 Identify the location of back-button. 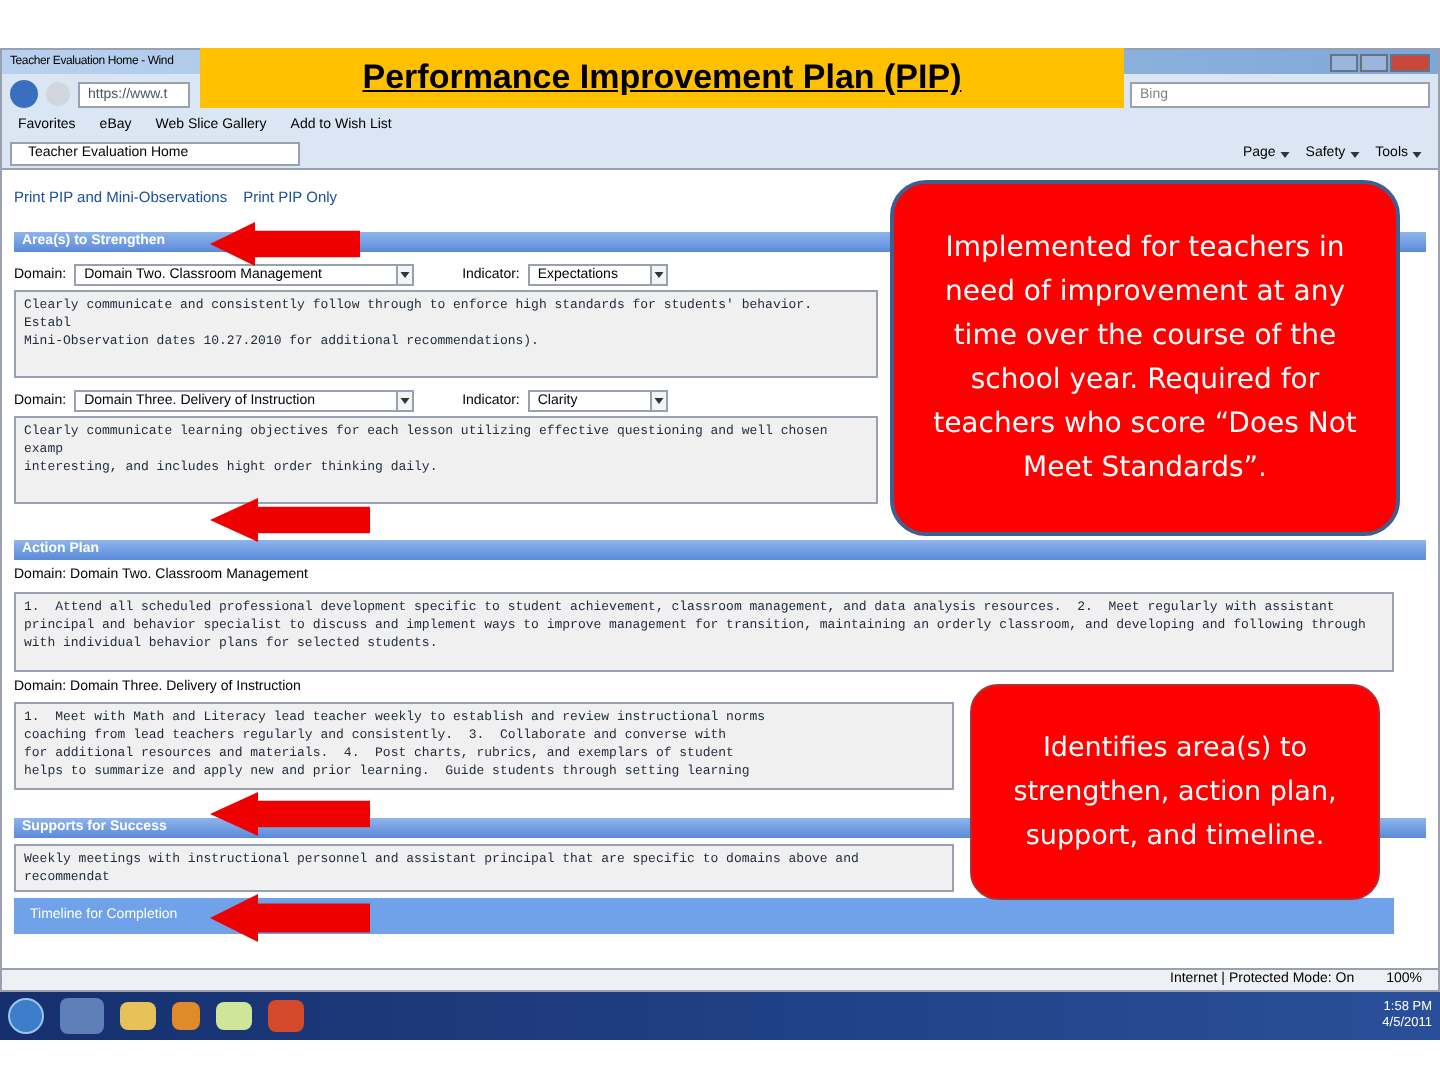
(24, 94).